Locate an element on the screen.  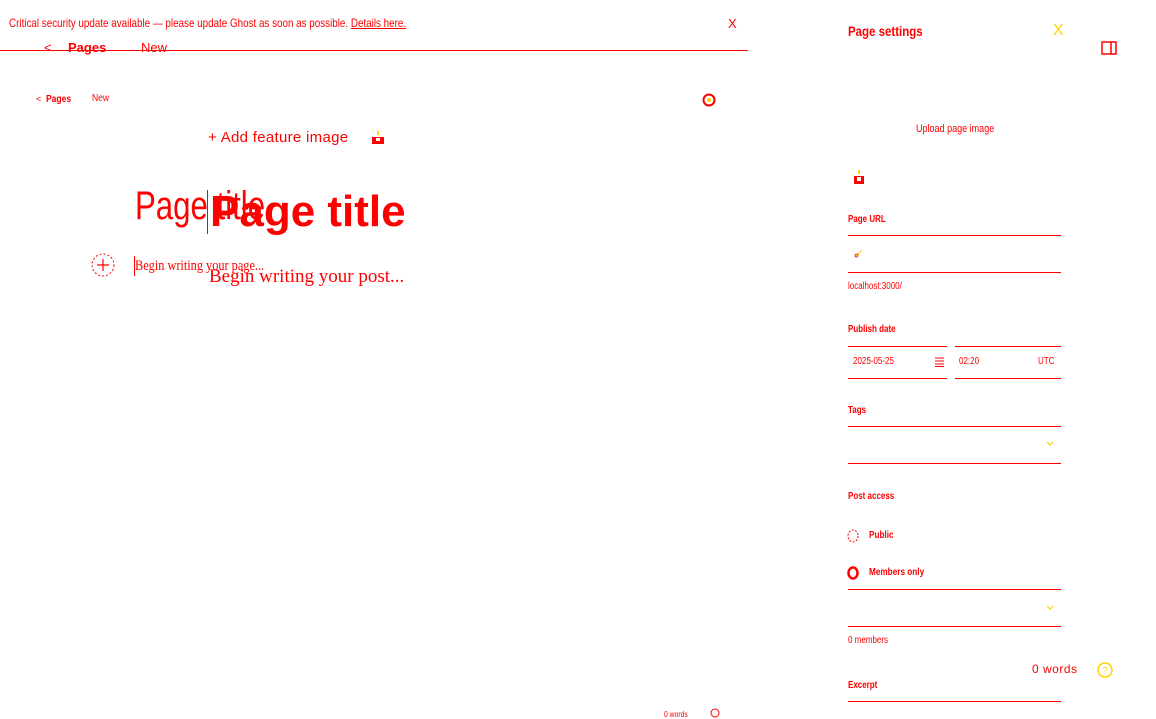
word-count: 0 words is located at coordinates (1055, 669).